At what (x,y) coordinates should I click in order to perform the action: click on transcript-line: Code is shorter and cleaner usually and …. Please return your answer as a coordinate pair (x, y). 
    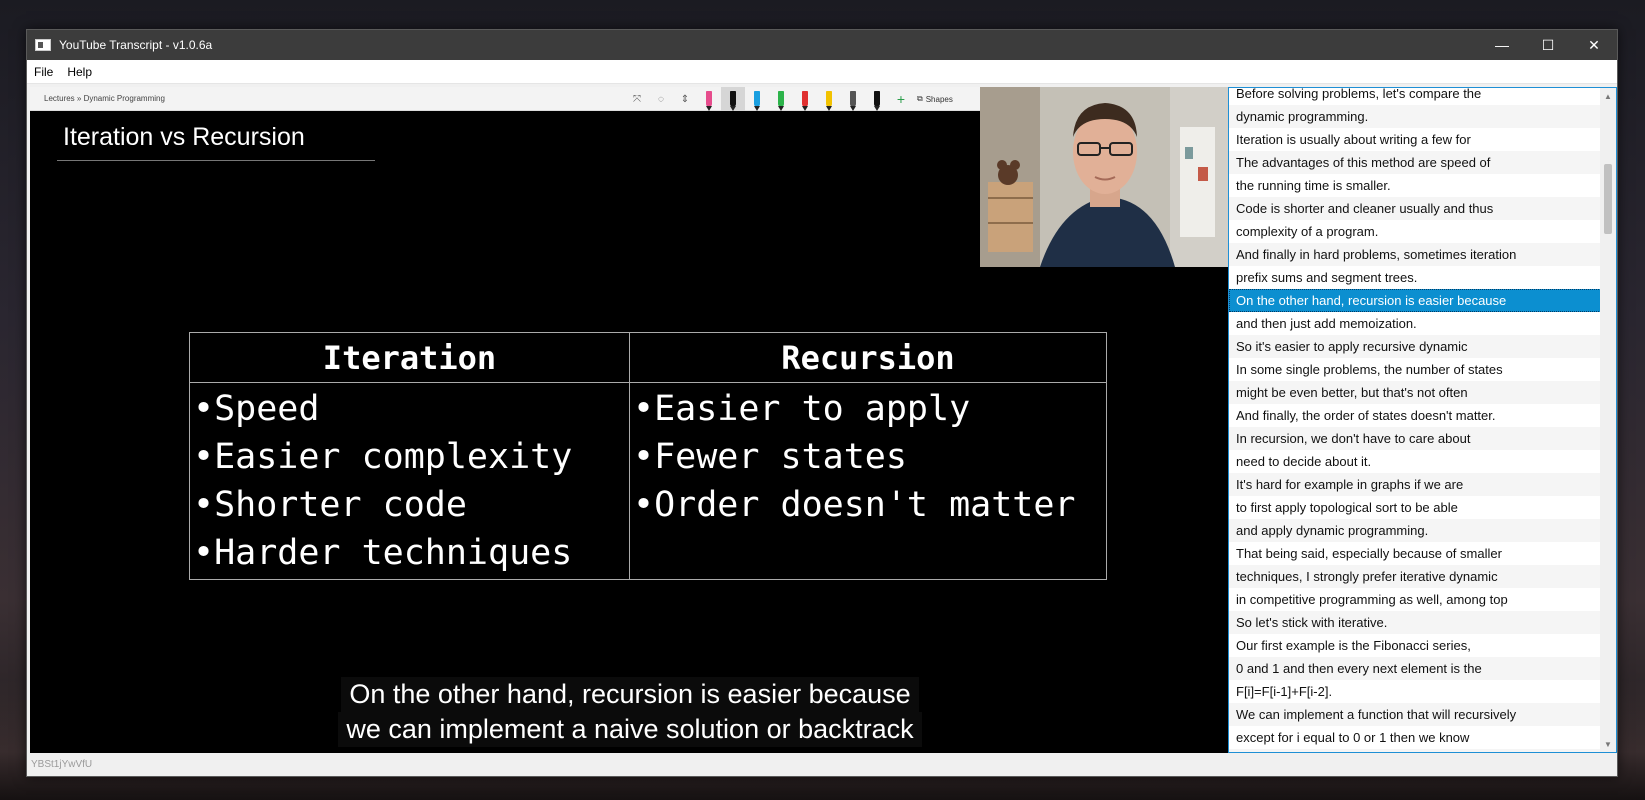
    Looking at the image, I should click on (1415, 208).